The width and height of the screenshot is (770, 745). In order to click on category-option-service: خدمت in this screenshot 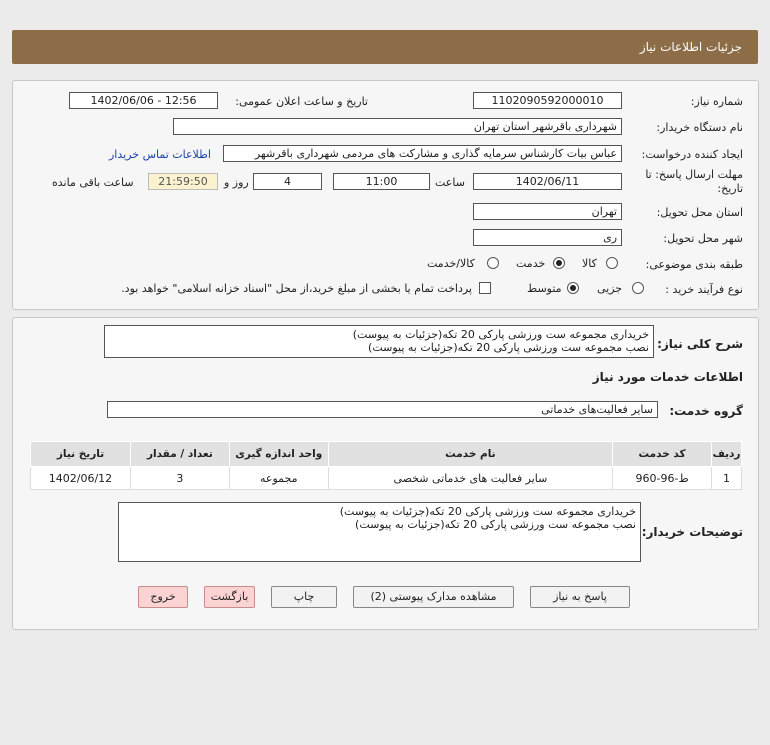, I will do `click(531, 263)`.